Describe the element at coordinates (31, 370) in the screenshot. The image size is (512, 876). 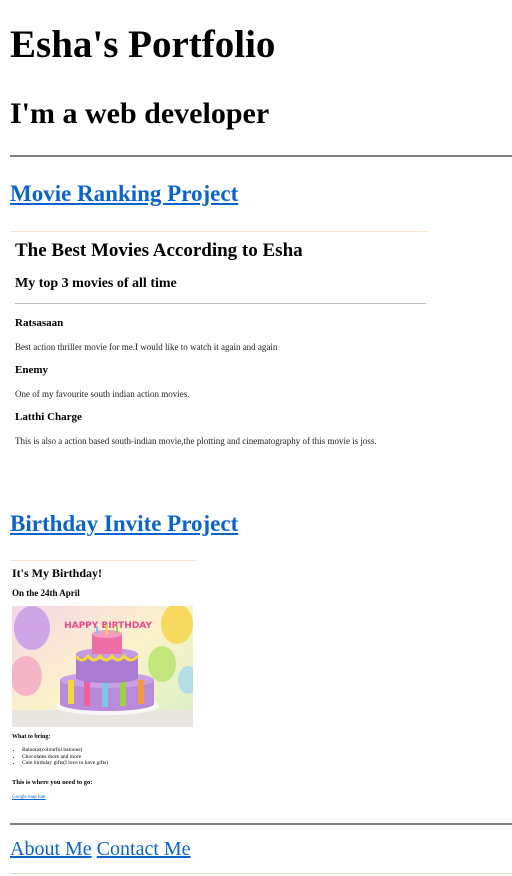
I see `movie-title: Enemy` at that location.